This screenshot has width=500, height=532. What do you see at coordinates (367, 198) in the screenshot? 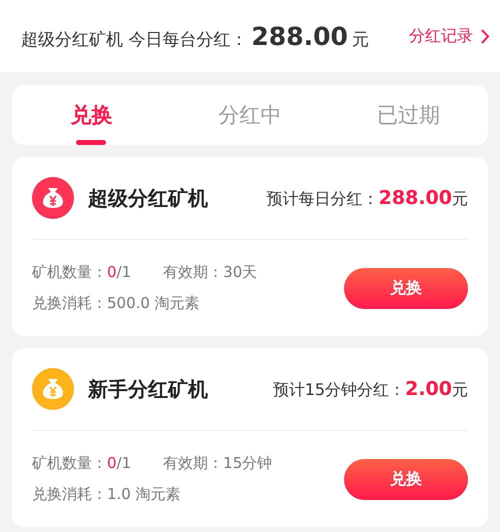
I see `estimated-dividend: 预计每日分红：288.00元` at bounding box center [367, 198].